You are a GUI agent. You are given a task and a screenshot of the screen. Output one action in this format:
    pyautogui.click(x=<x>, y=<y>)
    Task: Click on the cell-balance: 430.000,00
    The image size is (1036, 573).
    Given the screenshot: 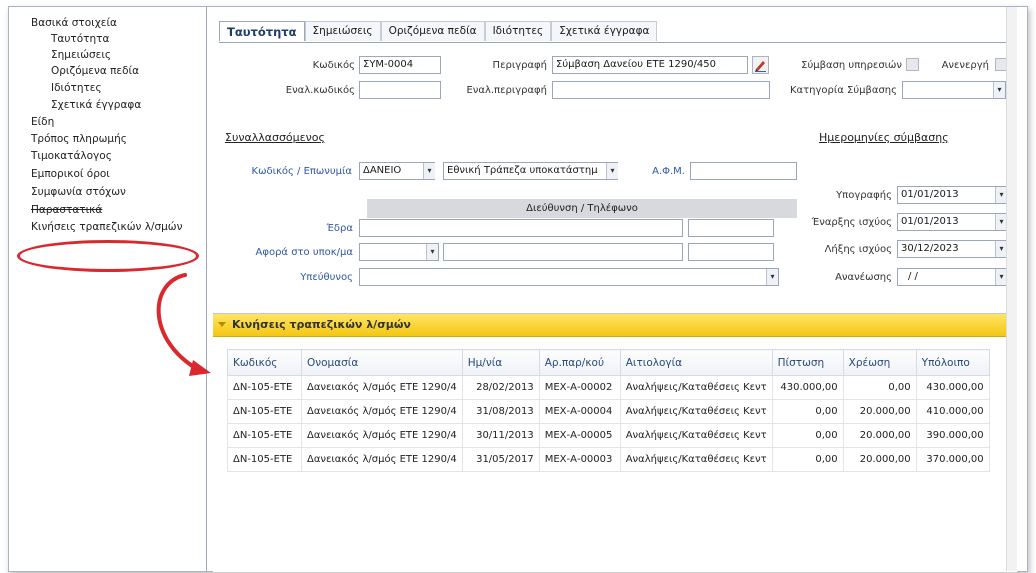 What is the action you would take?
    pyautogui.click(x=952, y=387)
    